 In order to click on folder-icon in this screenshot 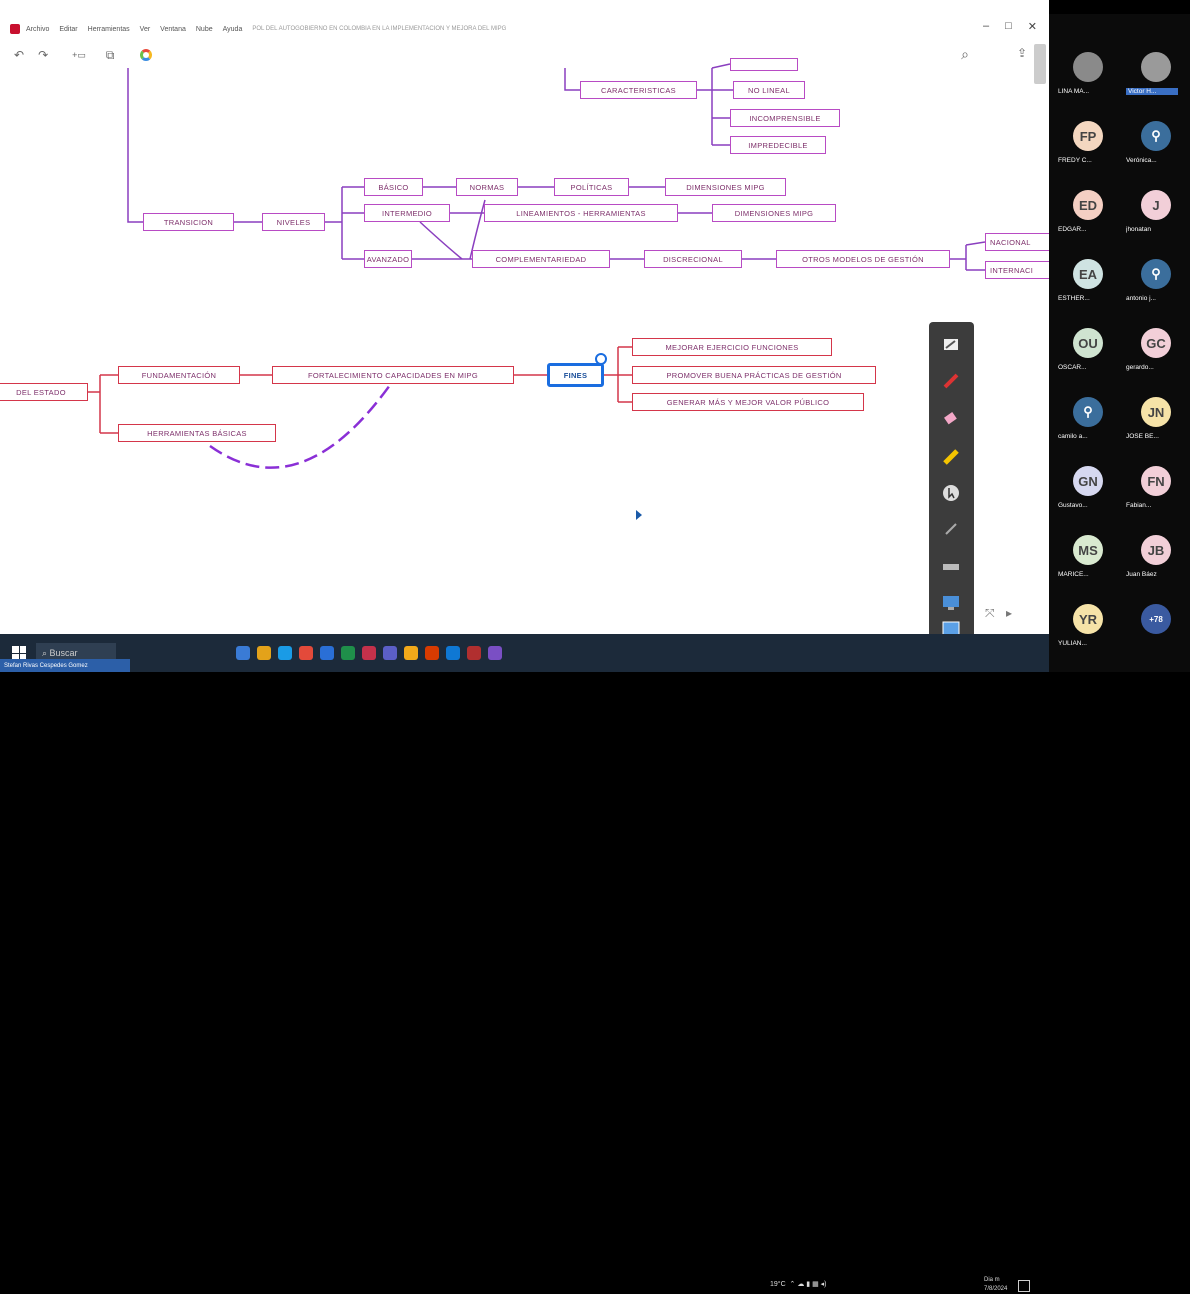, I will do `click(411, 653)`.